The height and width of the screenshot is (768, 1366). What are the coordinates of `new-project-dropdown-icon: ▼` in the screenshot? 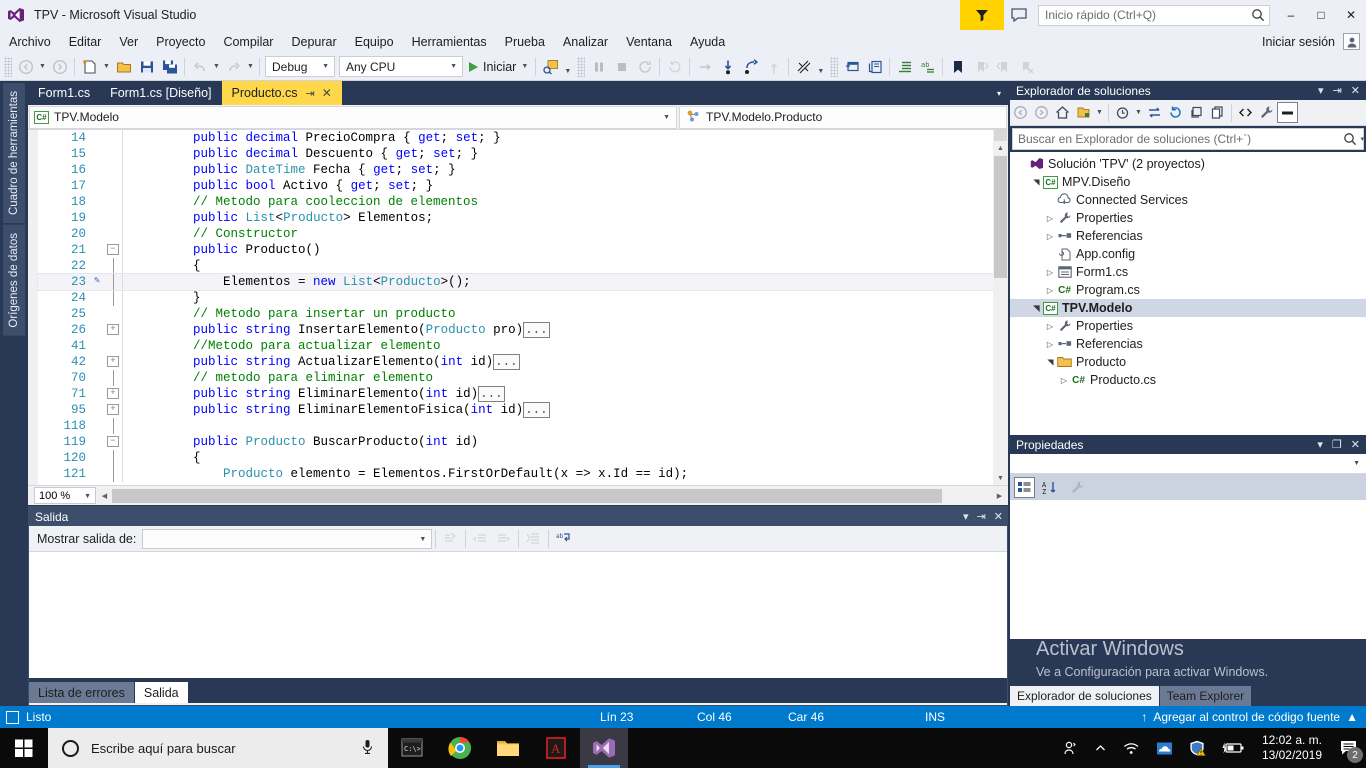 It's located at (106, 67).